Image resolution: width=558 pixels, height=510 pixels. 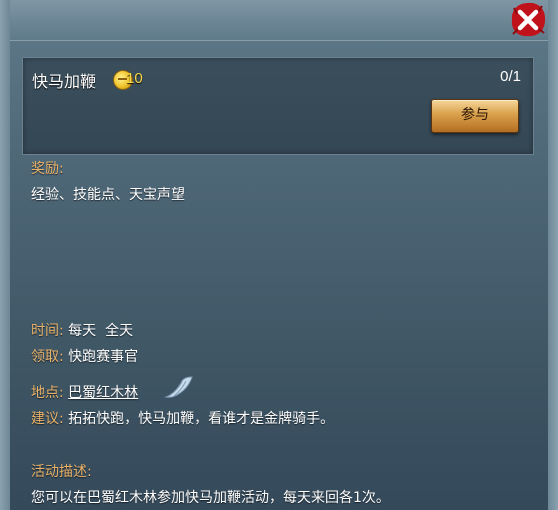 I want to click on advice-label: 建议:, so click(x=47, y=419).